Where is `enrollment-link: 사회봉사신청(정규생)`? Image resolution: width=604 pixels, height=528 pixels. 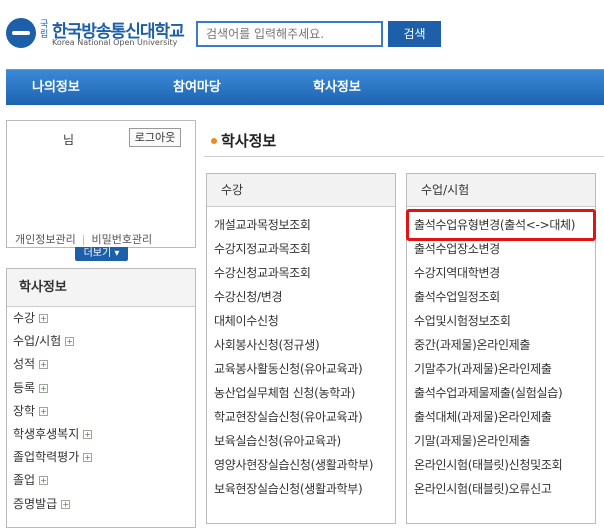 enrollment-link: 사회봉사신청(정규생) is located at coordinates (301, 345).